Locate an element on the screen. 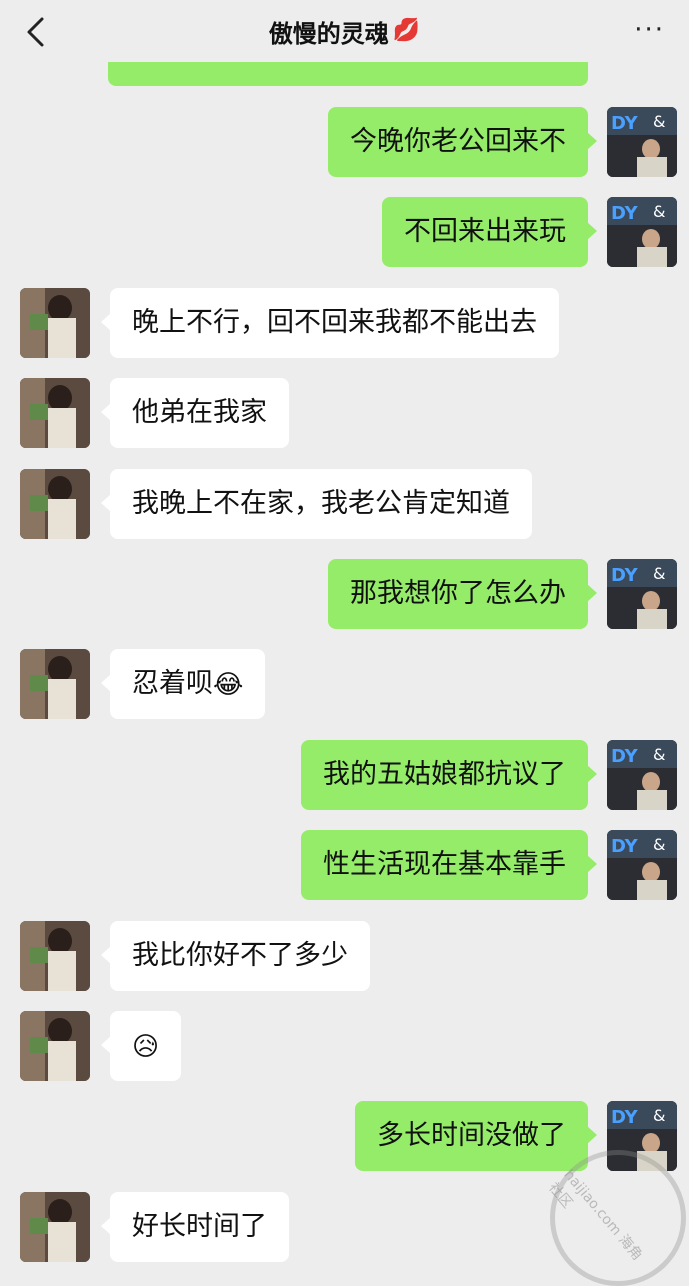 The width and height of the screenshot is (689, 1286). message-row: 😥 is located at coordinates (344, 1046).